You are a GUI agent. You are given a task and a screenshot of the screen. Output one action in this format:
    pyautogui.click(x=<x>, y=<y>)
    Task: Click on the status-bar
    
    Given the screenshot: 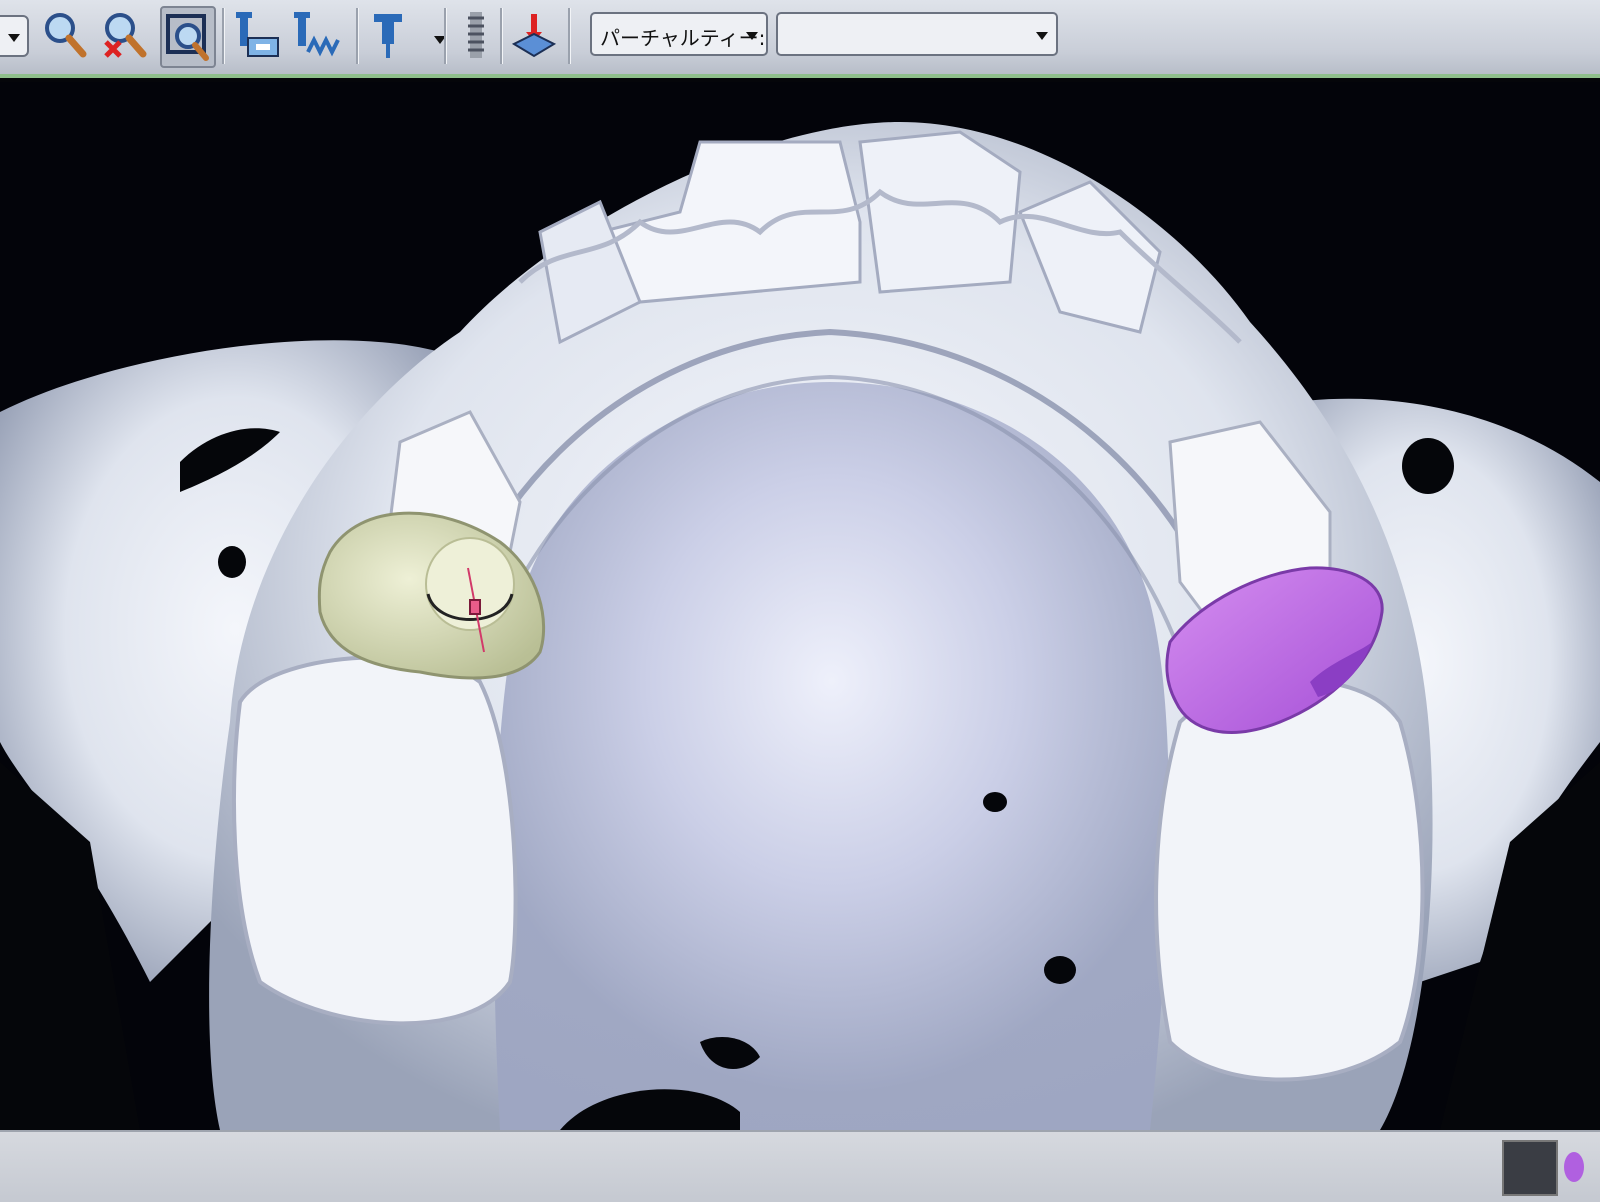 What is the action you would take?
    pyautogui.click(x=800, y=1166)
    